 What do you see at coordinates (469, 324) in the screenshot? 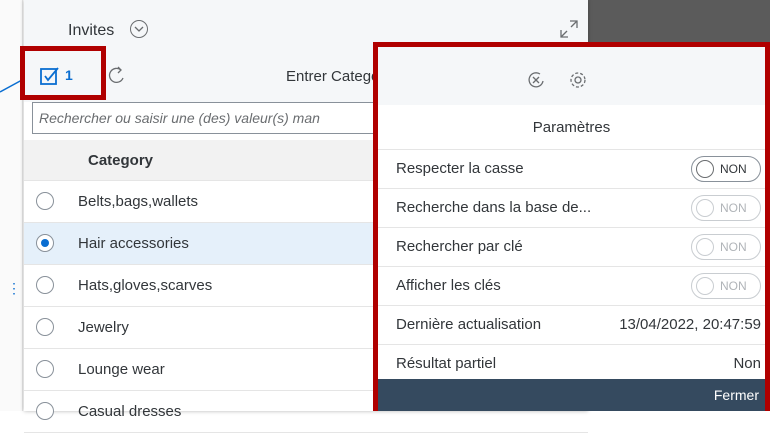
I see `last-refresh-label: Dernière actualisation` at bounding box center [469, 324].